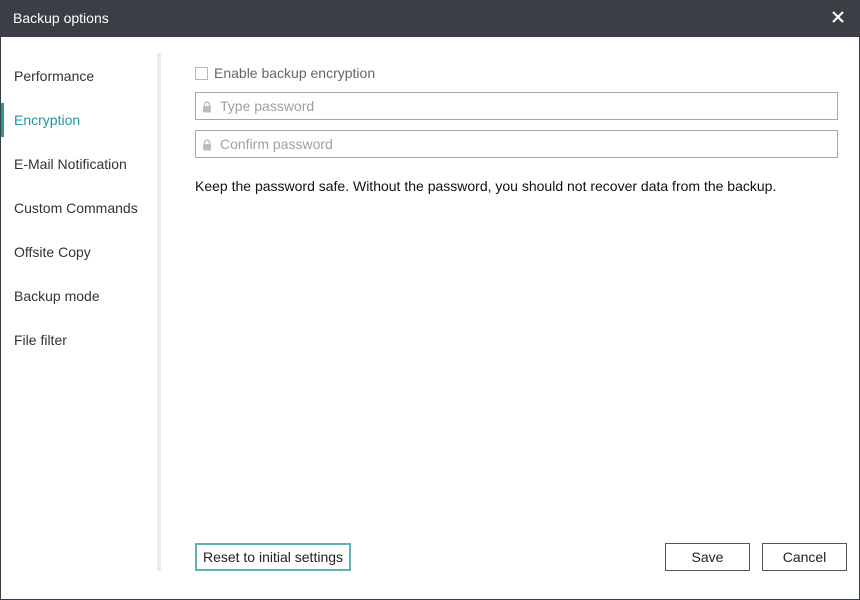 The height and width of the screenshot is (600, 860). Describe the element at coordinates (78, 296) in the screenshot. I see `sidebar-item-backup-mode: Backup mode` at that location.